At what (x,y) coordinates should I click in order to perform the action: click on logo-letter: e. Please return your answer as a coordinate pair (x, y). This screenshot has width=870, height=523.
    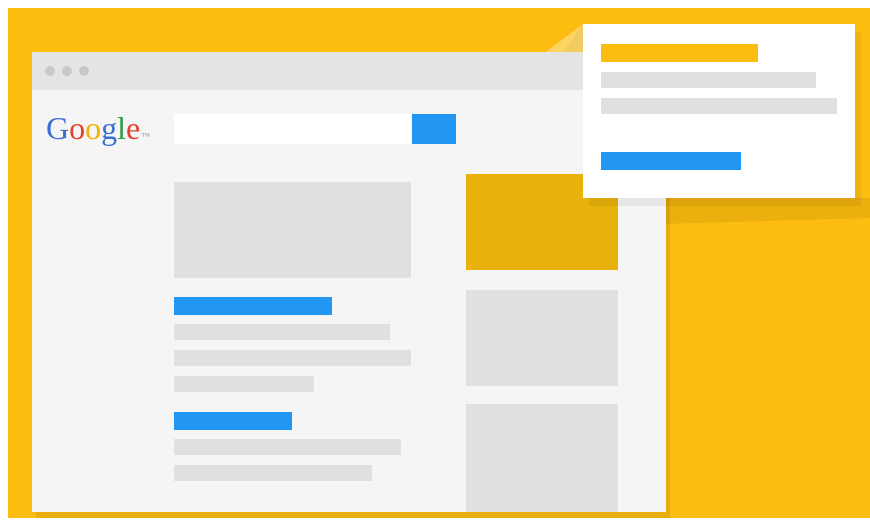
    Looking at the image, I should click on (133, 128).